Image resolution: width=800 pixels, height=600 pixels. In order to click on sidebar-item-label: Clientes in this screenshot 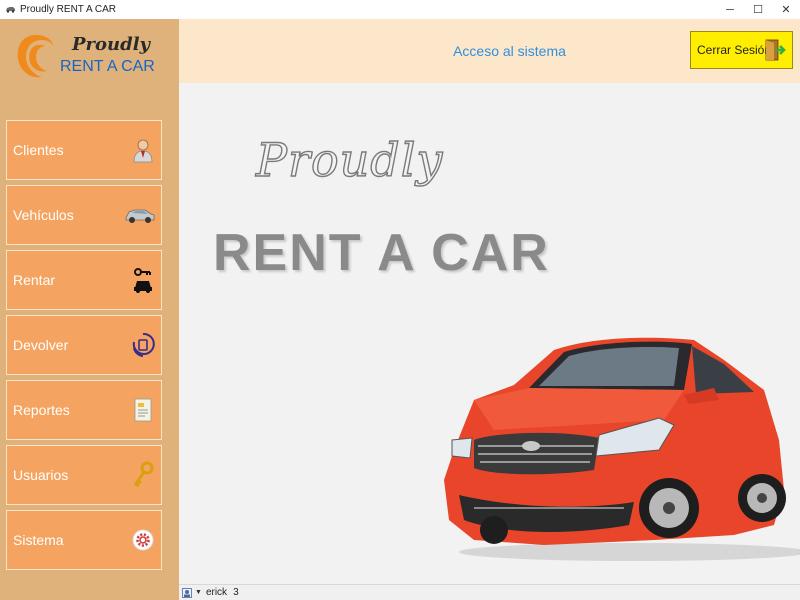, I will do `click(38, 150)`.